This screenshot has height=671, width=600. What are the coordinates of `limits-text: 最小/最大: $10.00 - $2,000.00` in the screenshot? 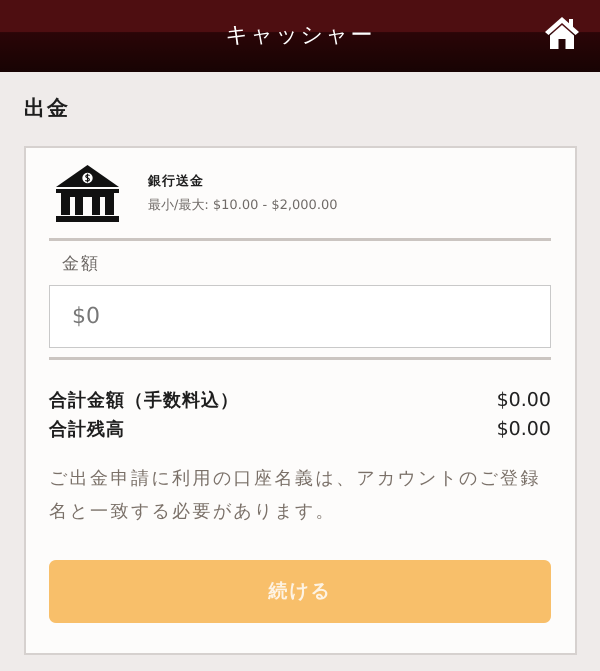 It's located at (243, 206).